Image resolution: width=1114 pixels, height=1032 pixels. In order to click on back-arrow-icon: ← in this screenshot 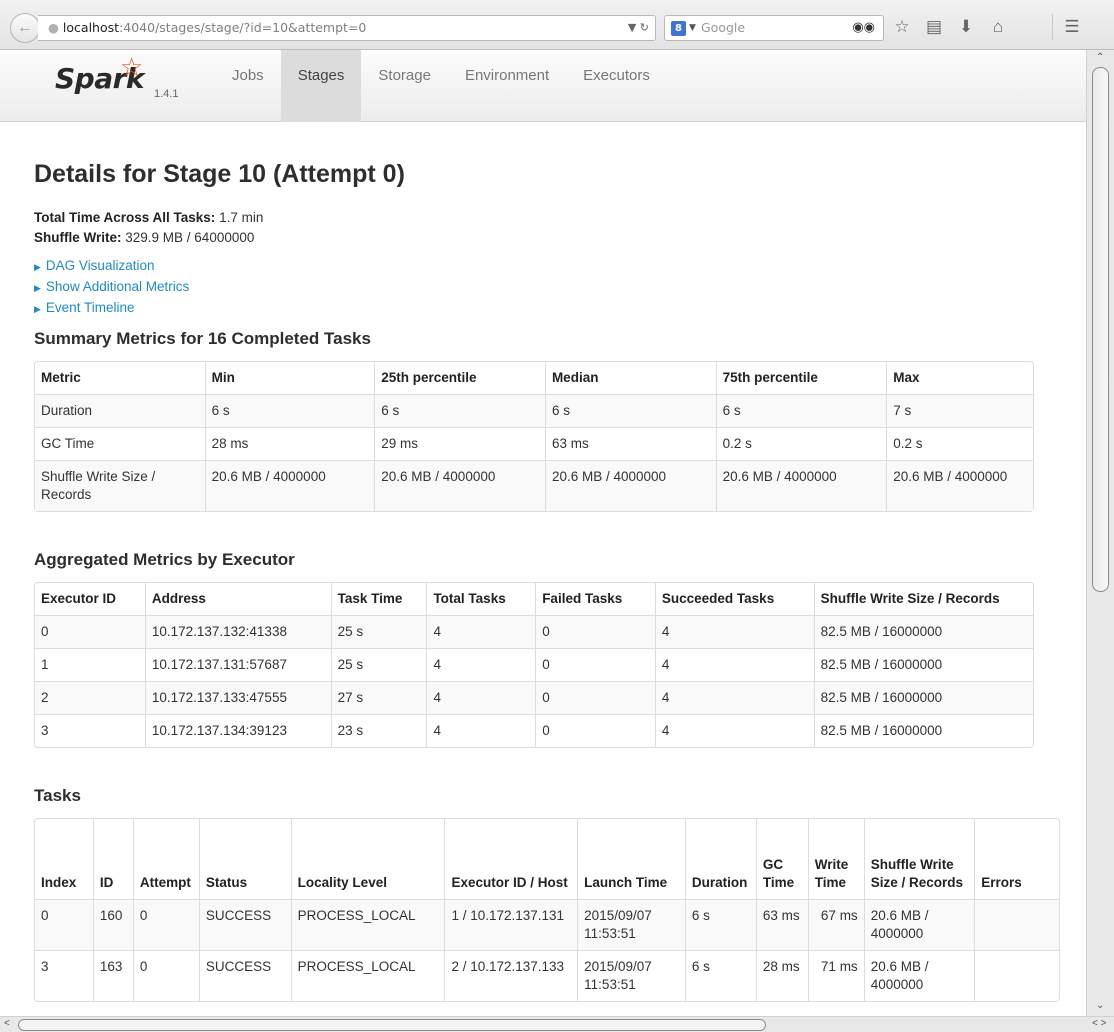, I will do `click(25, 27)`.